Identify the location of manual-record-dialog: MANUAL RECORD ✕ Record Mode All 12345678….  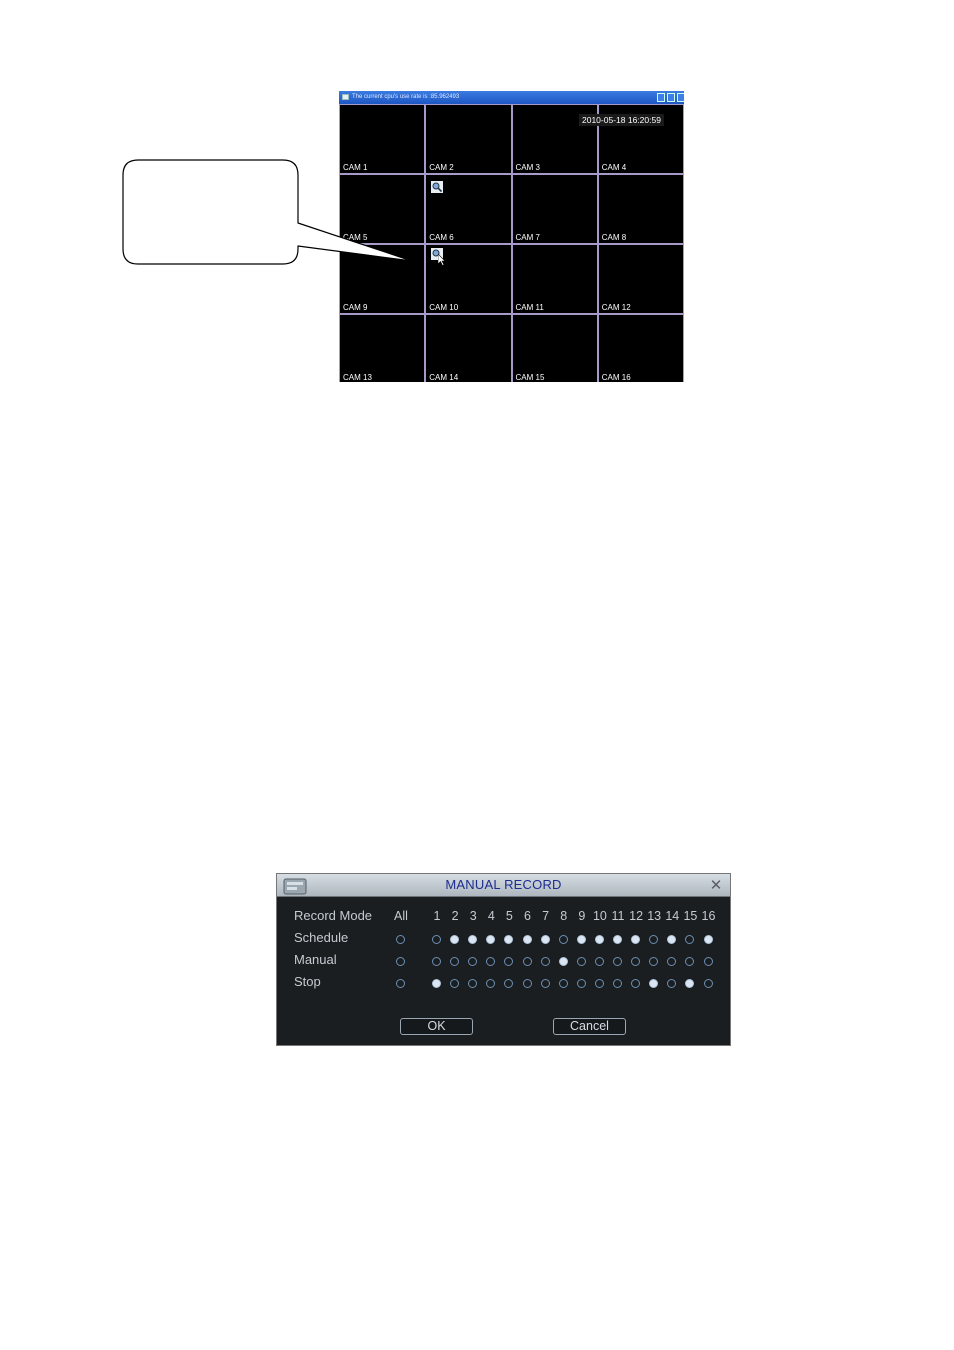
(503, 959).